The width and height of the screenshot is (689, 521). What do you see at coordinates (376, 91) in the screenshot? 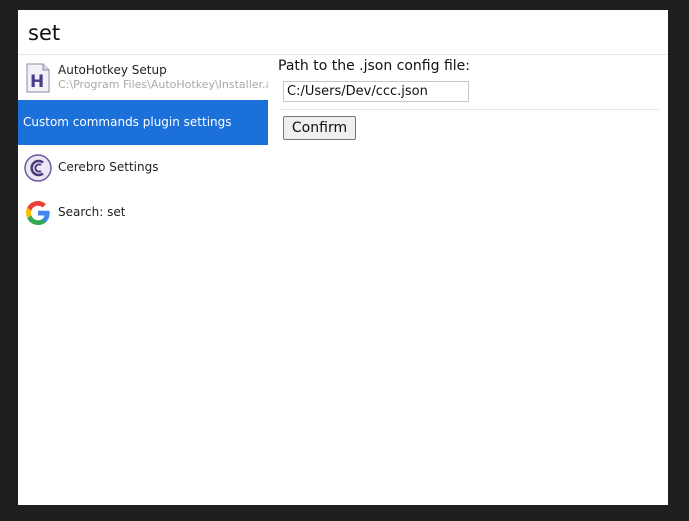
I see `config-path-input` at bounding box center [376, 91].